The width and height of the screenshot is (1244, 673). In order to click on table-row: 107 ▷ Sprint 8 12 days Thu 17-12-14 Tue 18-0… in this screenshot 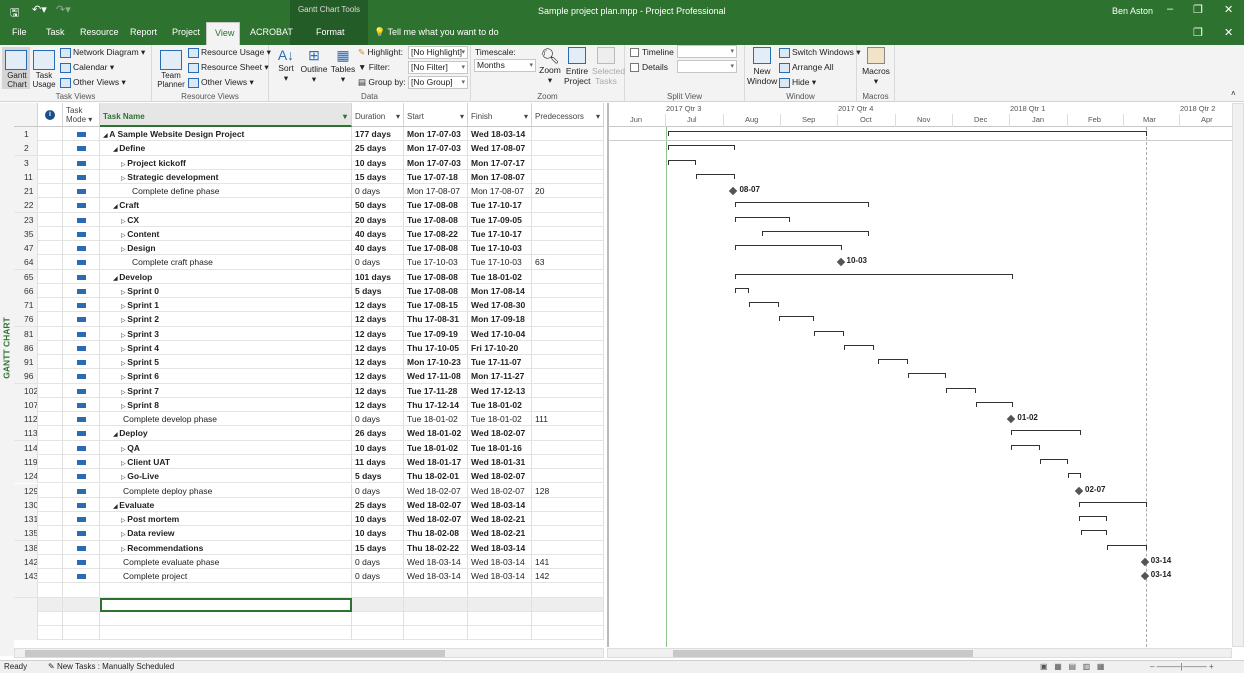, I will do `click(309, 405)`.